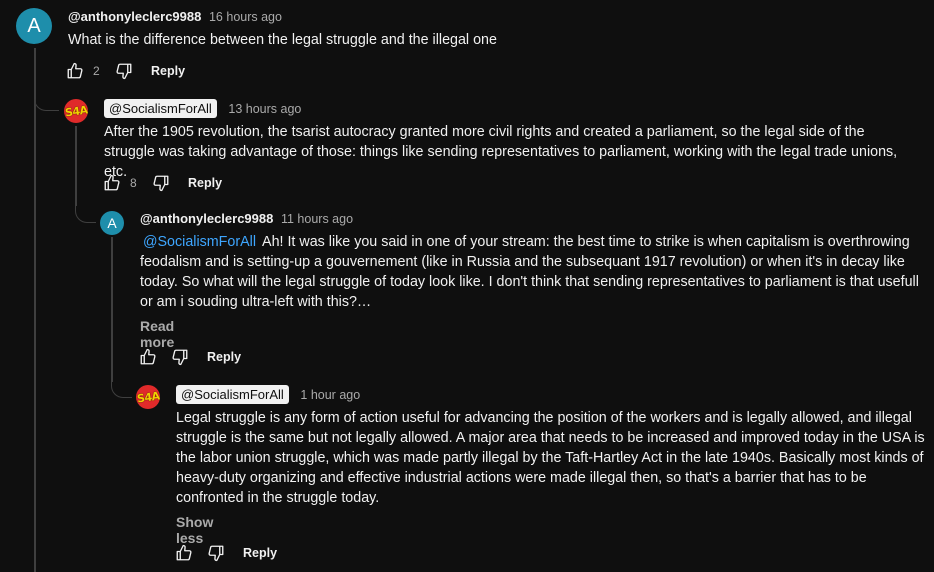 Image resolution: width=934 pixels, height=572 pixels. What do you see at coordinates (133, 183) in the screenshot?
I see `like-count: 8` at bounding box center [133, 183].